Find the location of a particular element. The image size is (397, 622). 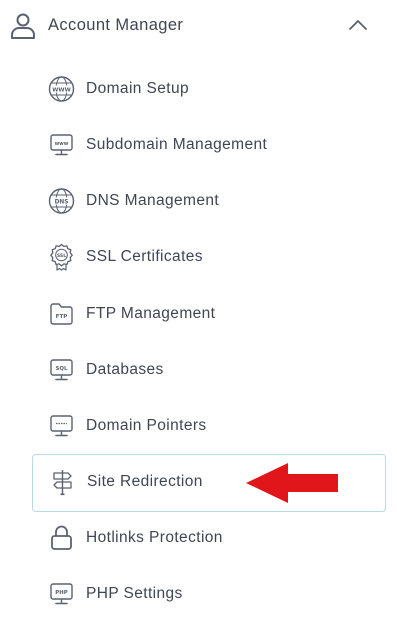

menu-item-label: Site Redirection is located at coordinates (145, 481).